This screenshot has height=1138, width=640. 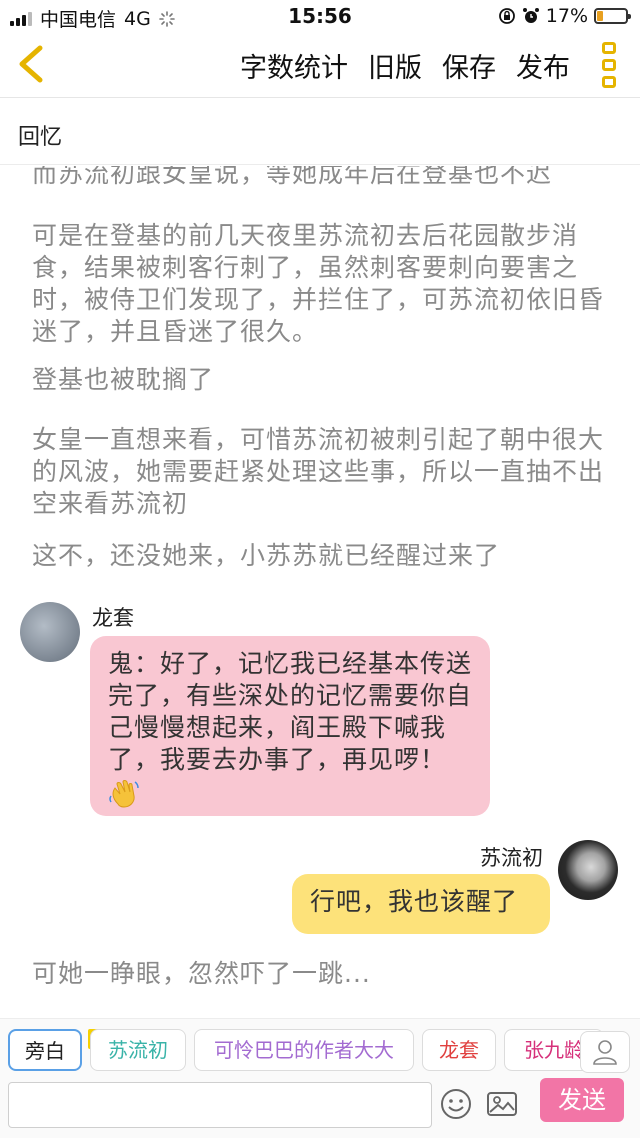 I want to click on more-menu-icon, so click(x=609, y=65).